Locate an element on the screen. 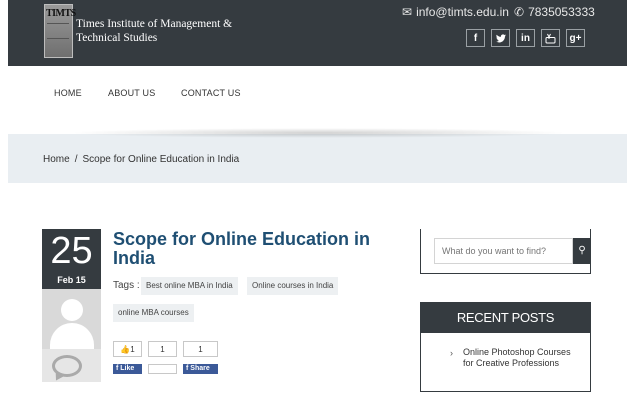 This screenshot has height=412, width=638. breadcrumb-band: Home / Scope for Online Education in India is located at coordinates (317, 155).